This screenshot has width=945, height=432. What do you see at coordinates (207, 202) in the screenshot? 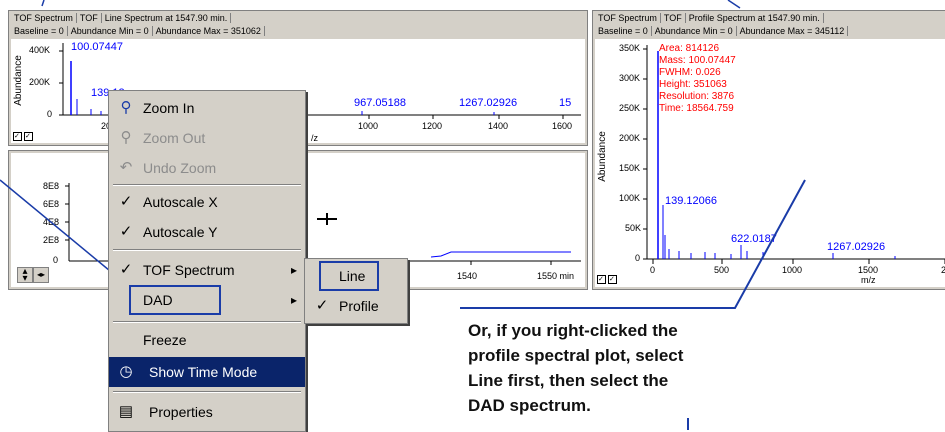
I see `menu-item-autoscale-x: ✓ Autoscale X` at bounding box center [207, 202].